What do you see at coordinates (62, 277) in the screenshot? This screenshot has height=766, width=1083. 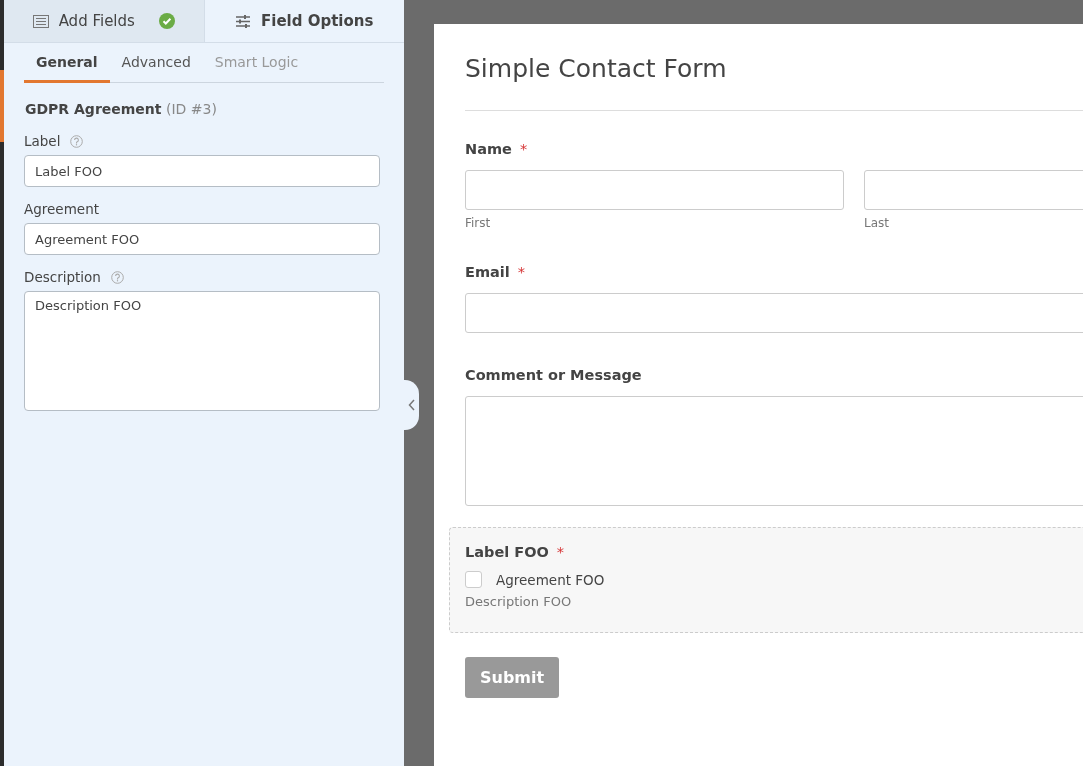 I see `option-label: Description` at bounding box center [62, 277].